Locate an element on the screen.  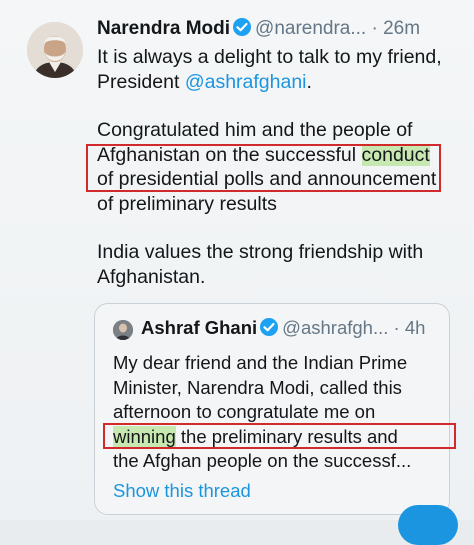
quoted-tweet-timestamp: 4h is located at coordinates (415, 327).